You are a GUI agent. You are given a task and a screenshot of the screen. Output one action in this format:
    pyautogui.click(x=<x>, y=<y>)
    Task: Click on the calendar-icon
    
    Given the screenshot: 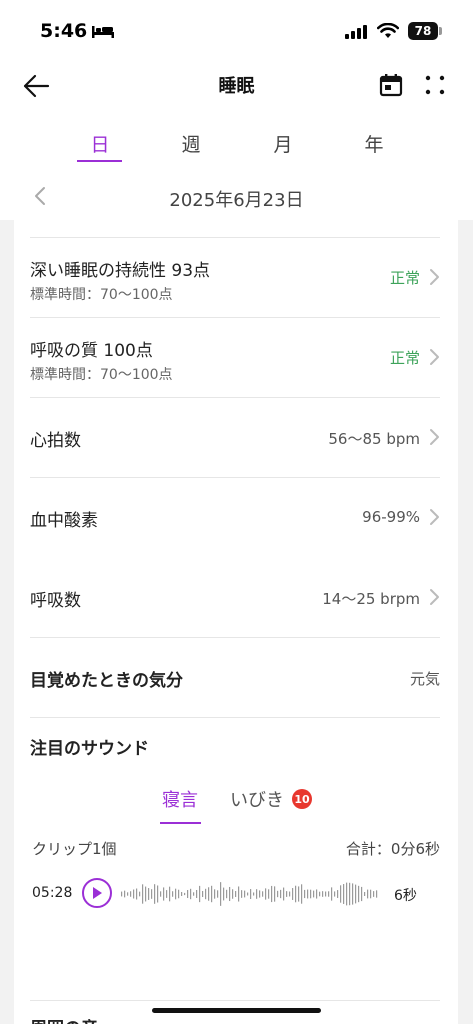 What is the action you would take?
    pyautogui.click(x=391, y=85)
    